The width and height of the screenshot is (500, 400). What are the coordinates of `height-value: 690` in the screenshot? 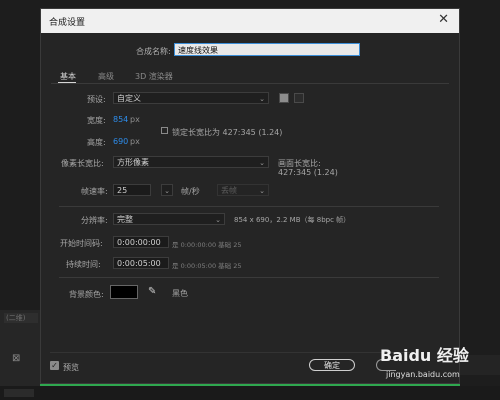 It's located at (120, 141).